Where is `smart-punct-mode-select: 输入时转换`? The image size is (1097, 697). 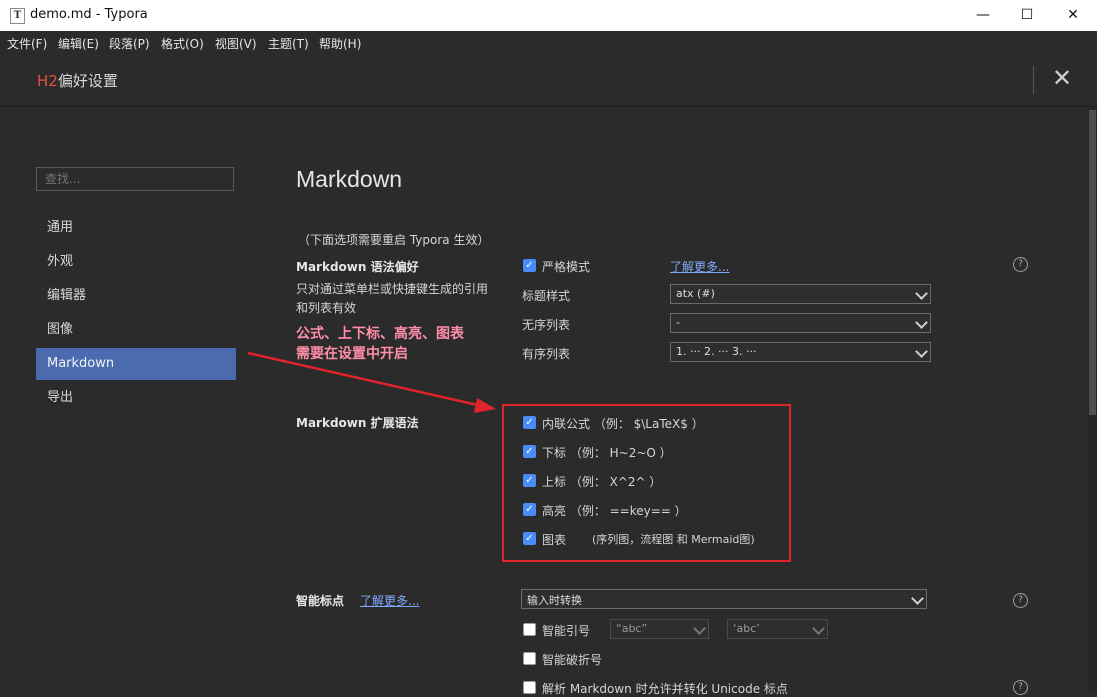
smart-punct-mode-select: 输入时转换 is located at coordinates (724, 599).